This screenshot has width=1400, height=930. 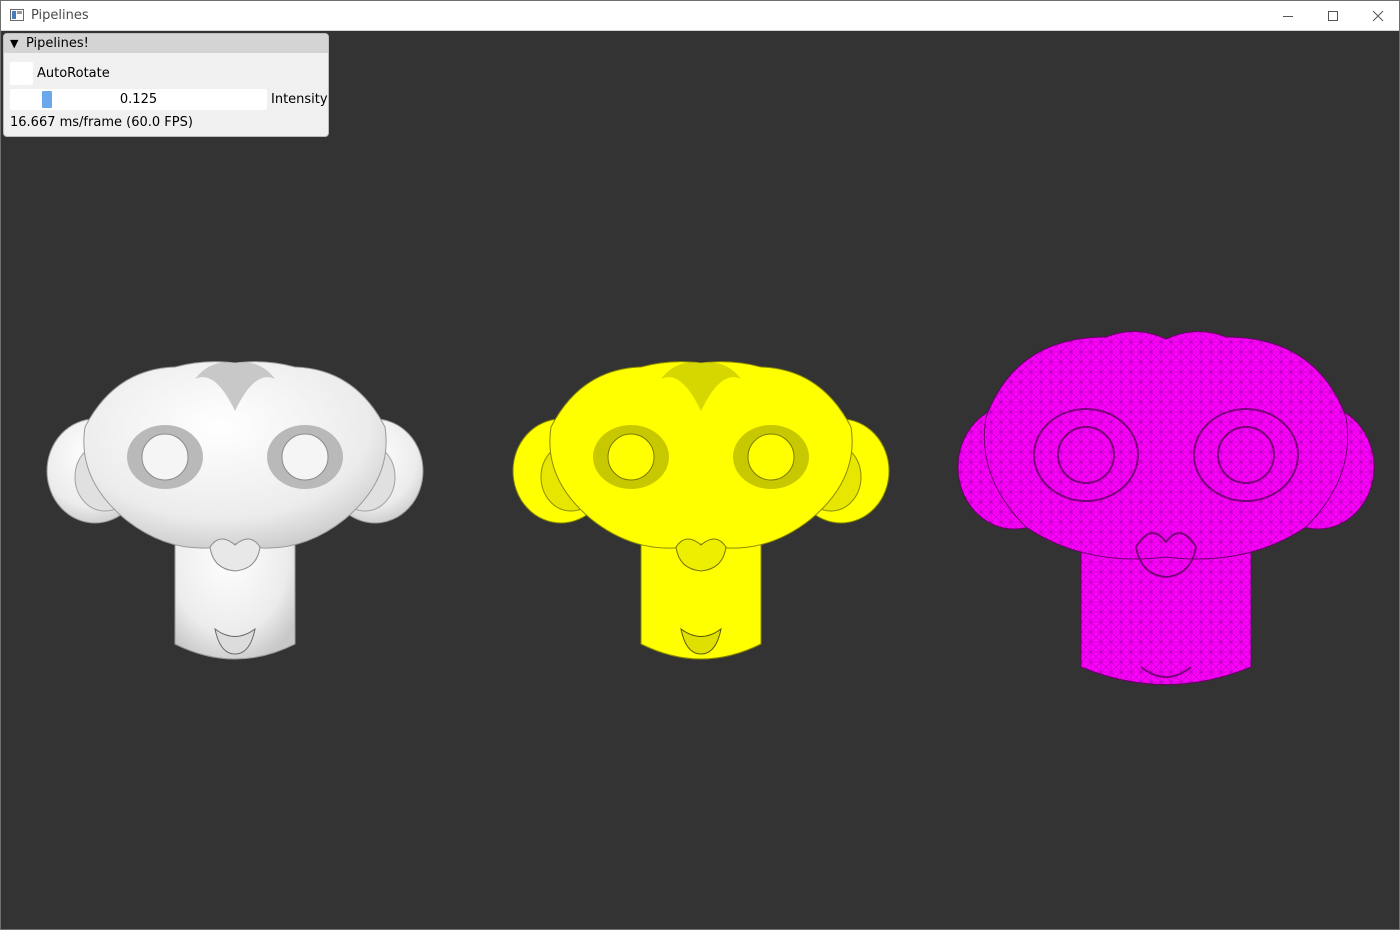 I want to click on minimize-icon, so click(x=1288, y=16).